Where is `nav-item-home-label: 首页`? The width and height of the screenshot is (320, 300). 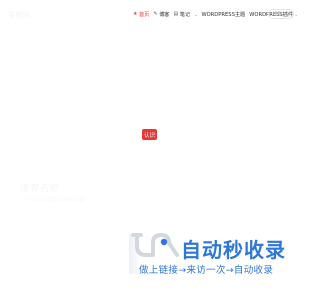 nav-item-home-label: 首页 is located at coordinates (144, 15).